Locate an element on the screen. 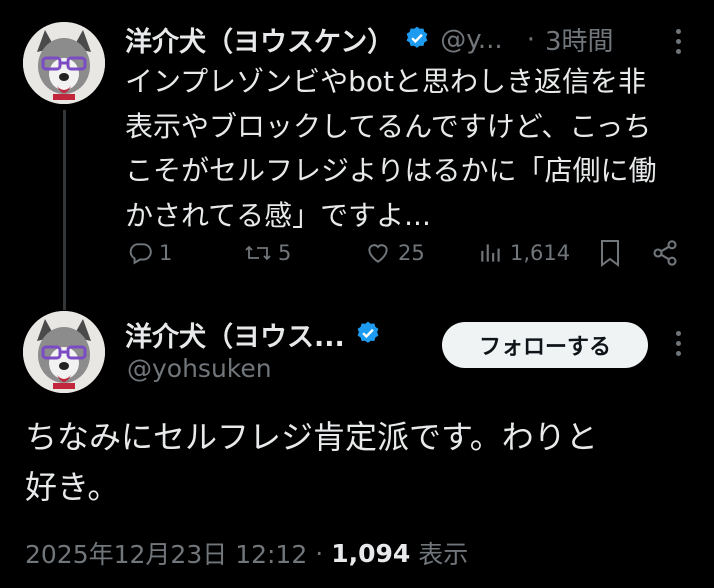  reply-header: 洋介犬（ヨウスケン） @y... · 3時間 is located at coordinates (369, 39).